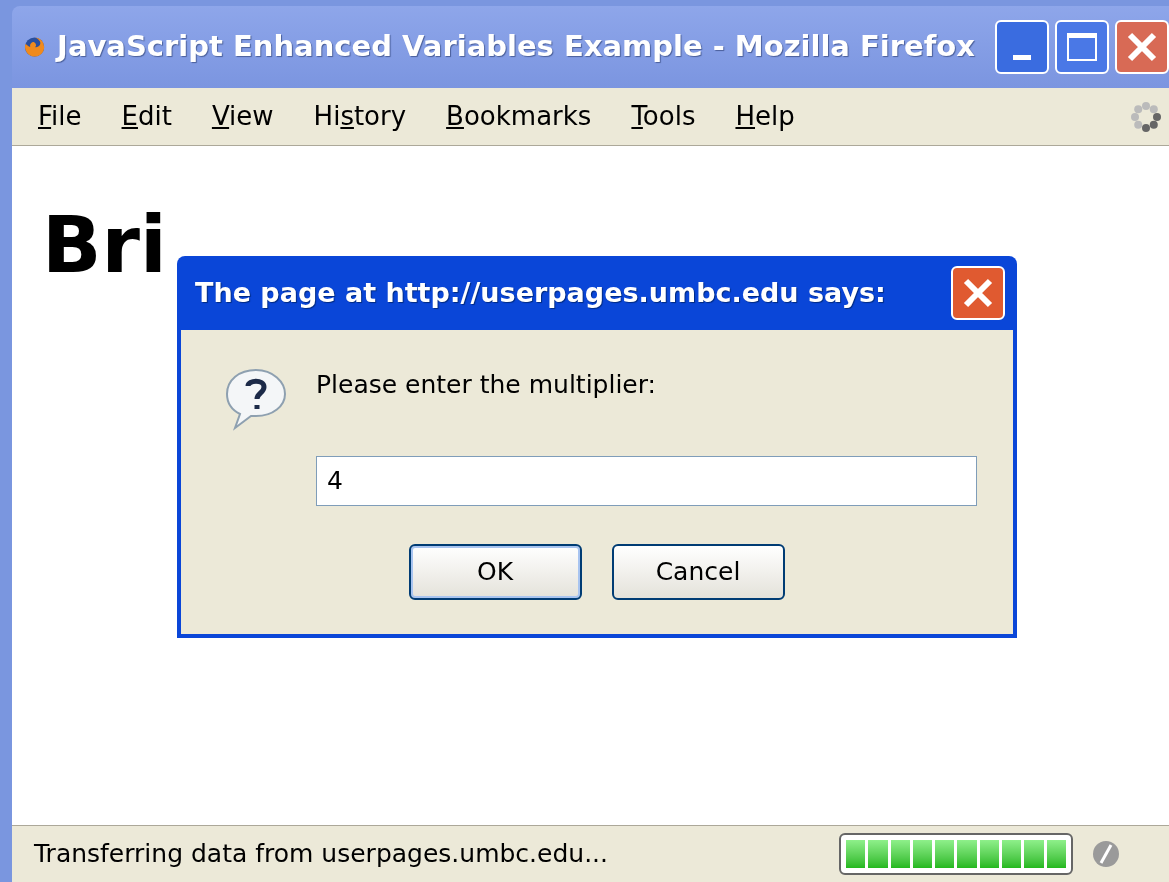  What do you see at coordinates (242, 116) in the screenshot?
I see `menu-item: View` at bounding box center [242, 116].